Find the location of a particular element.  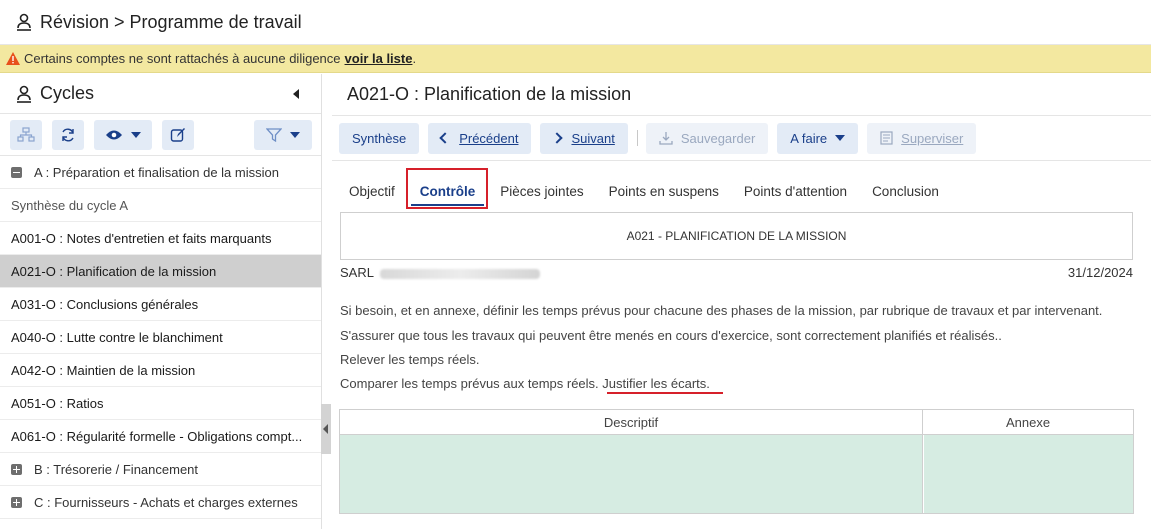

chevron-right-icon is located at coordinates (557, 138).